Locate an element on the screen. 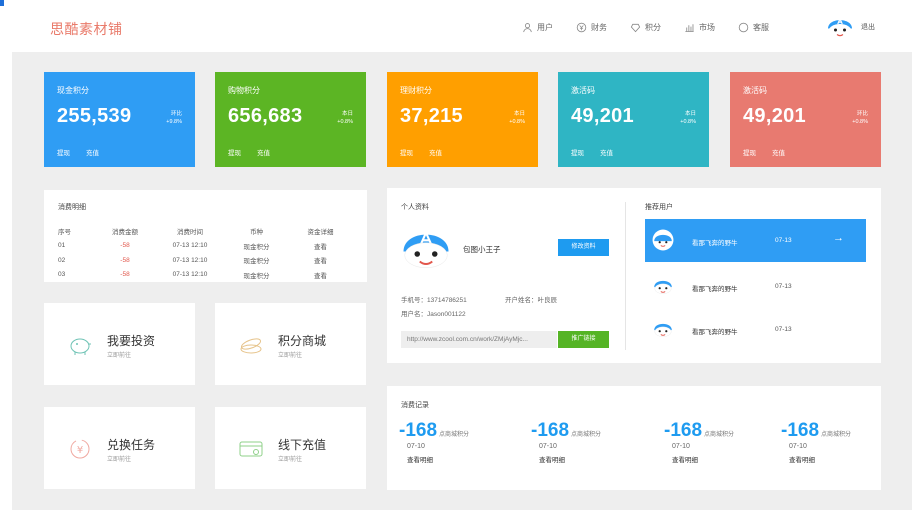 The height and width of the screenshot is (517, 919). service-icon is located at coordinates (743, 27).